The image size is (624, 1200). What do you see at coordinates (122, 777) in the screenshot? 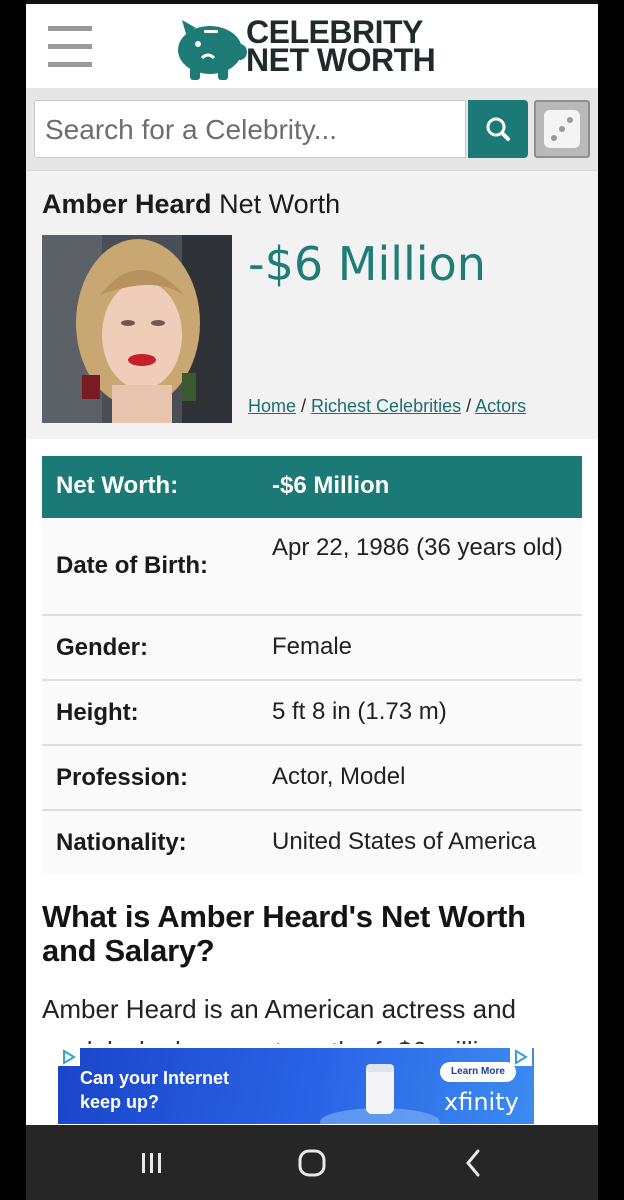
I see `row-label: Profession:` at bounding box center [122, 777].